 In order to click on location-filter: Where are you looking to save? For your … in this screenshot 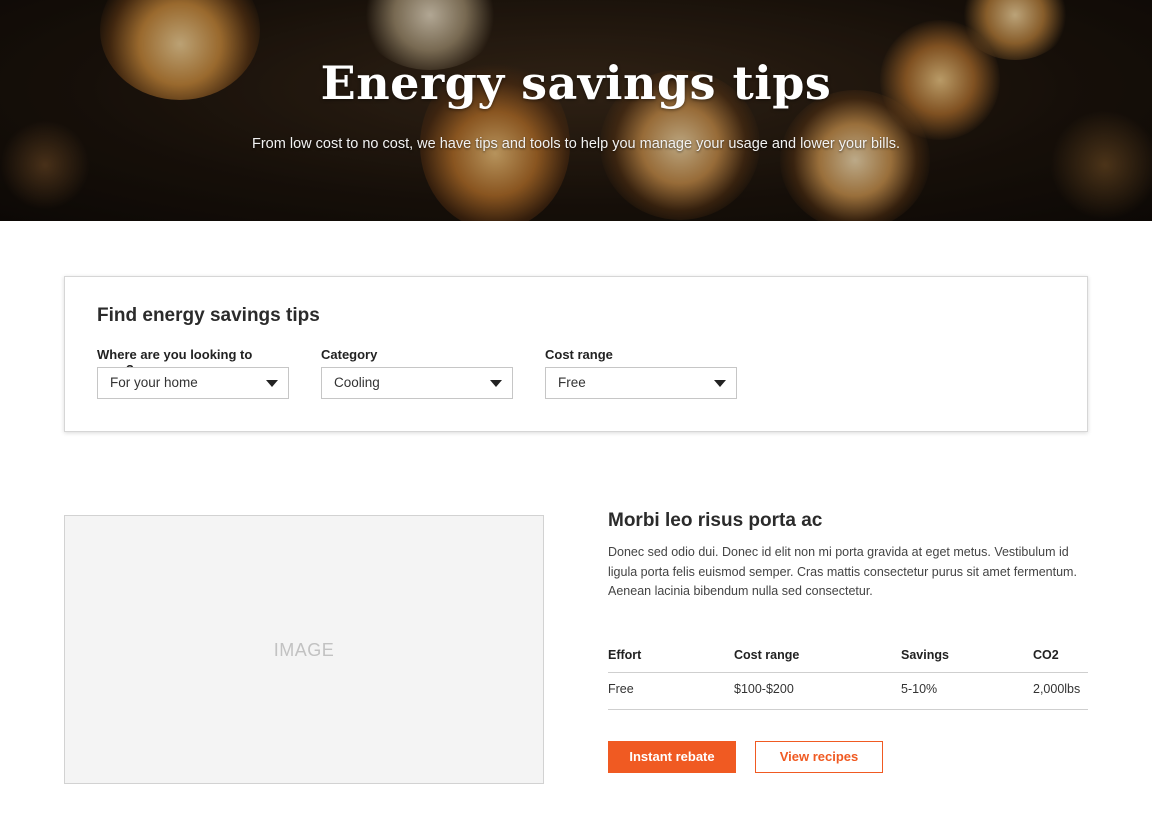, I will do `click(193, 373)`.